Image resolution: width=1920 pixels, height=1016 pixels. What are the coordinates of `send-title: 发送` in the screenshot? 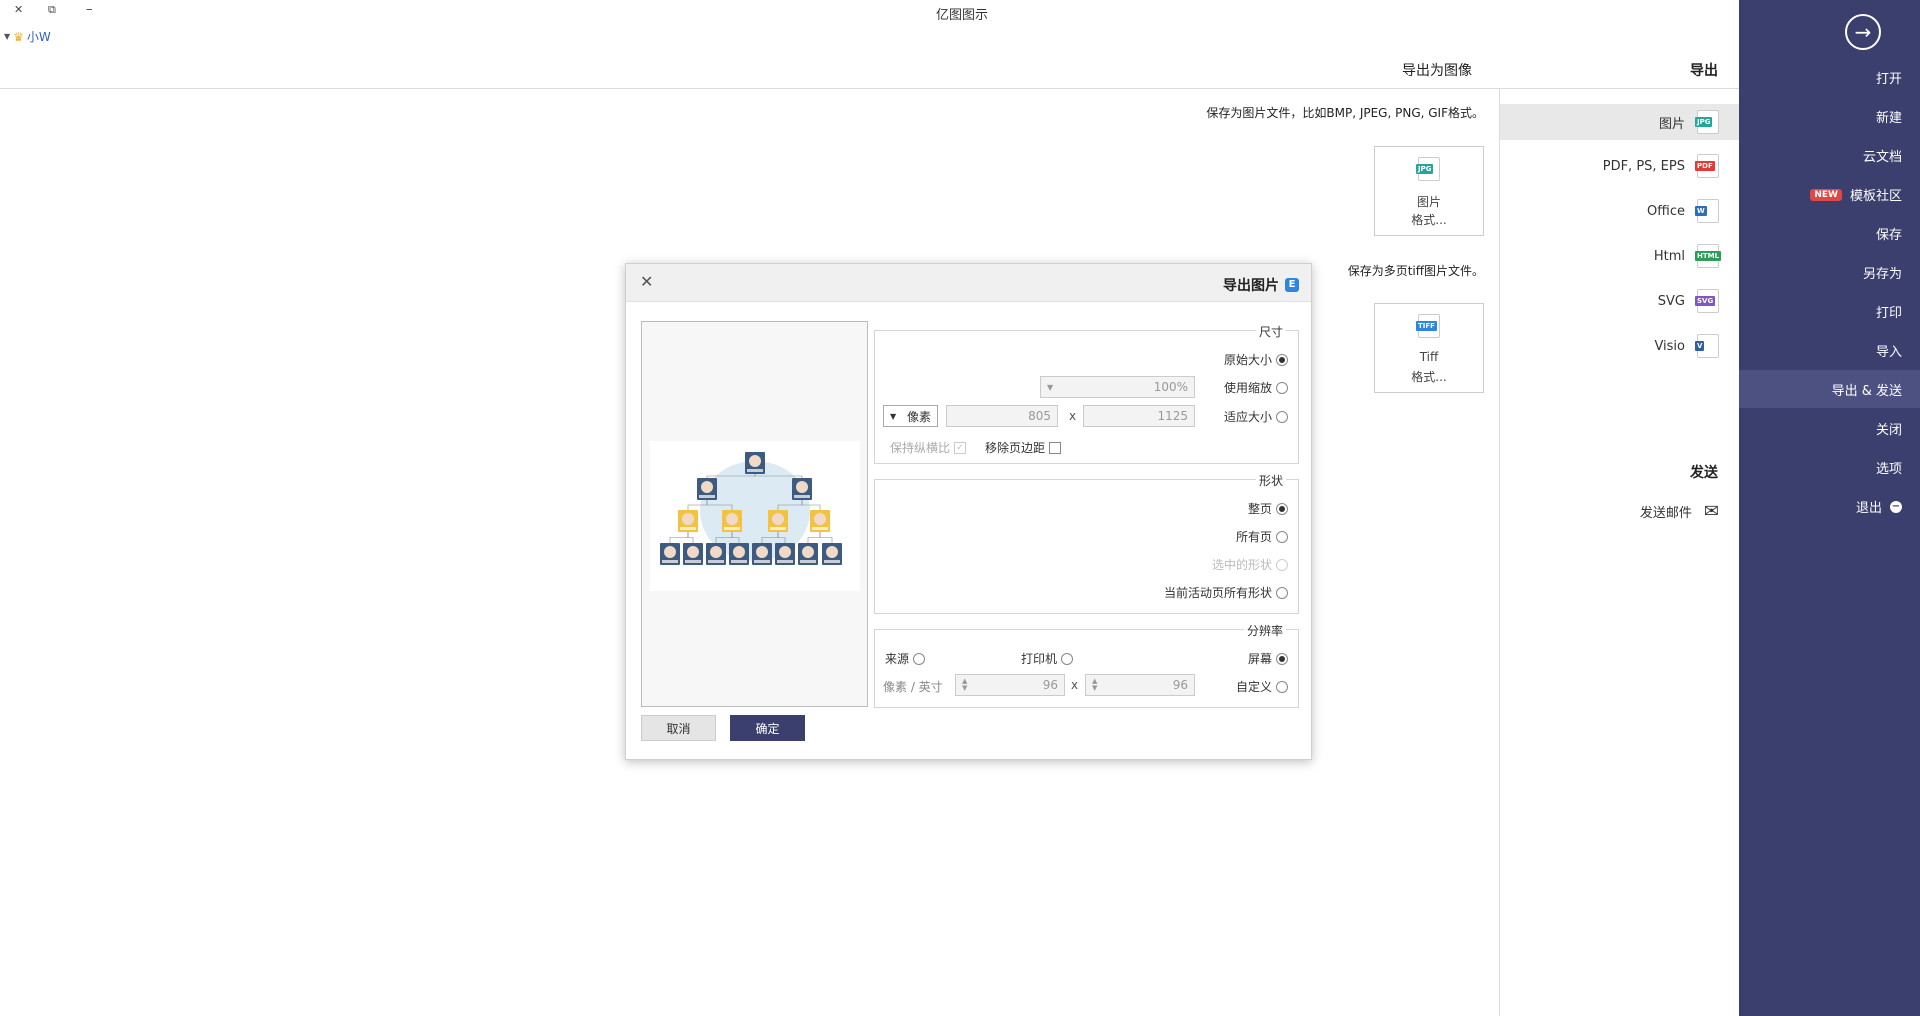 It's located at (1704, 473).